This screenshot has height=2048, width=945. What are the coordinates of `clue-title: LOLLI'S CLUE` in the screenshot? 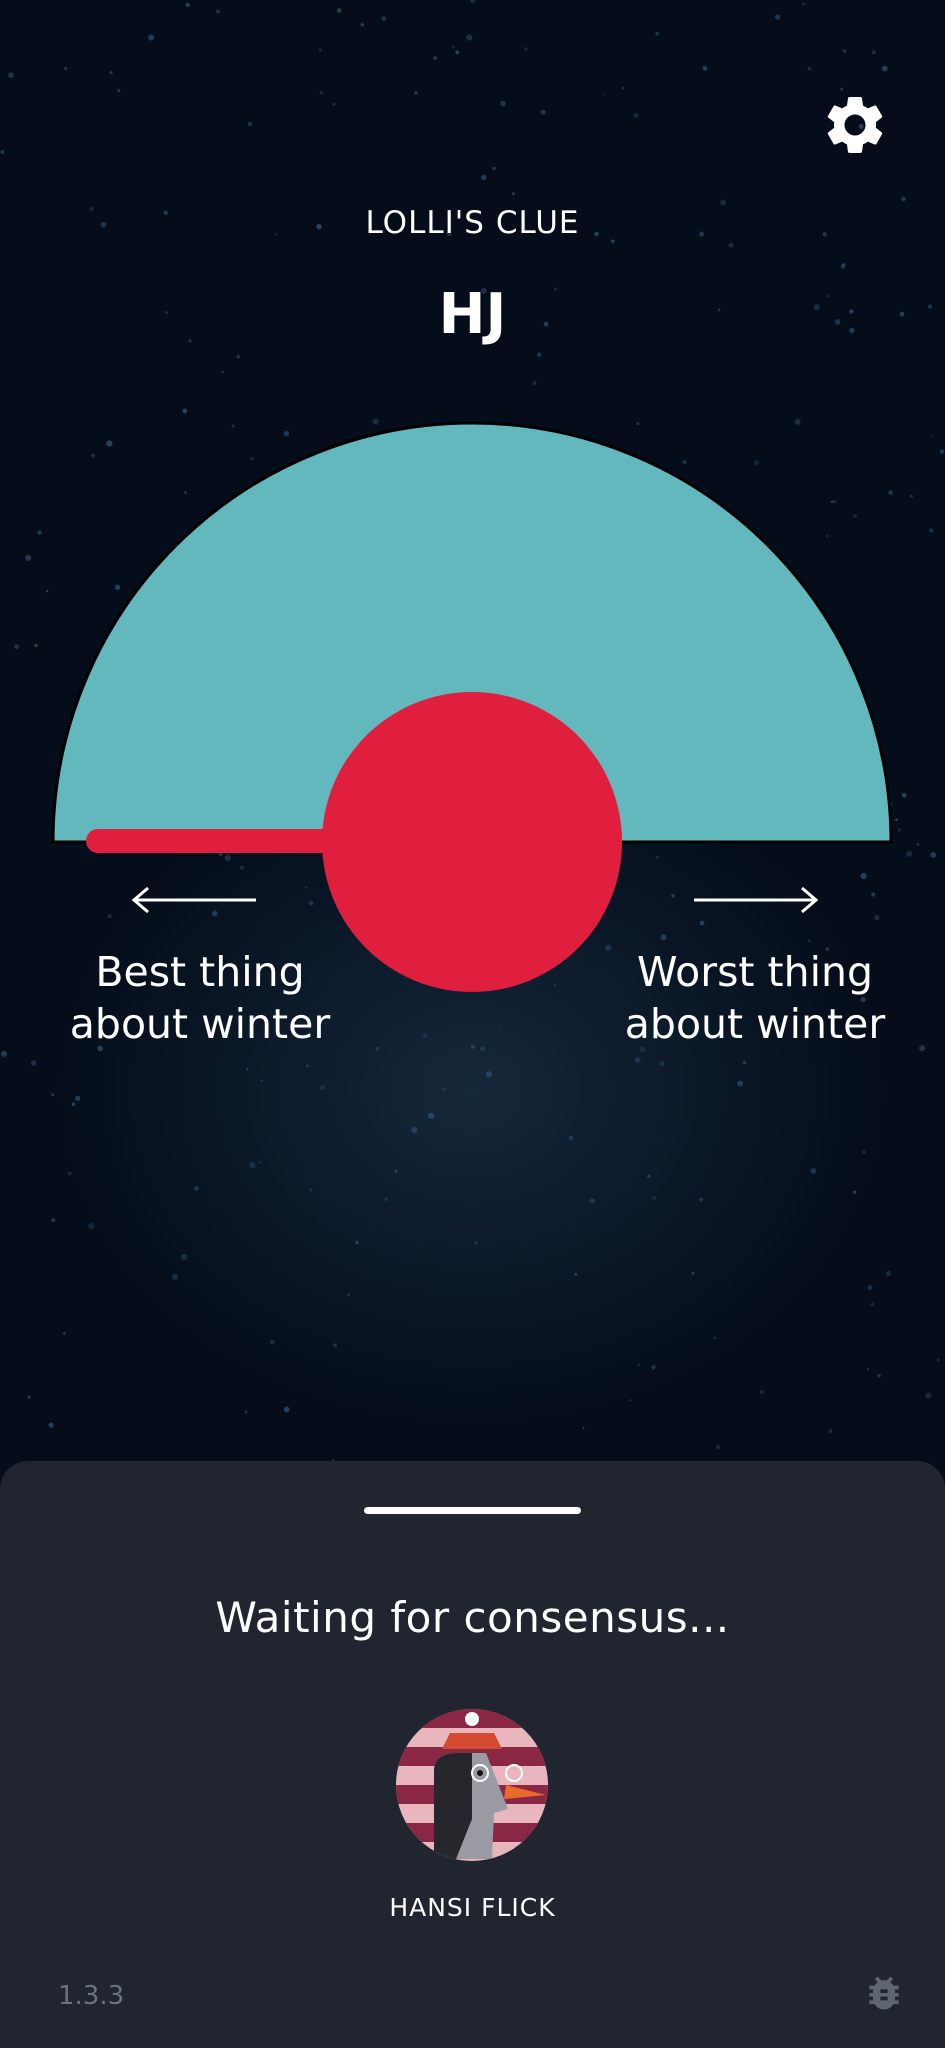 It's located at (472, 223).